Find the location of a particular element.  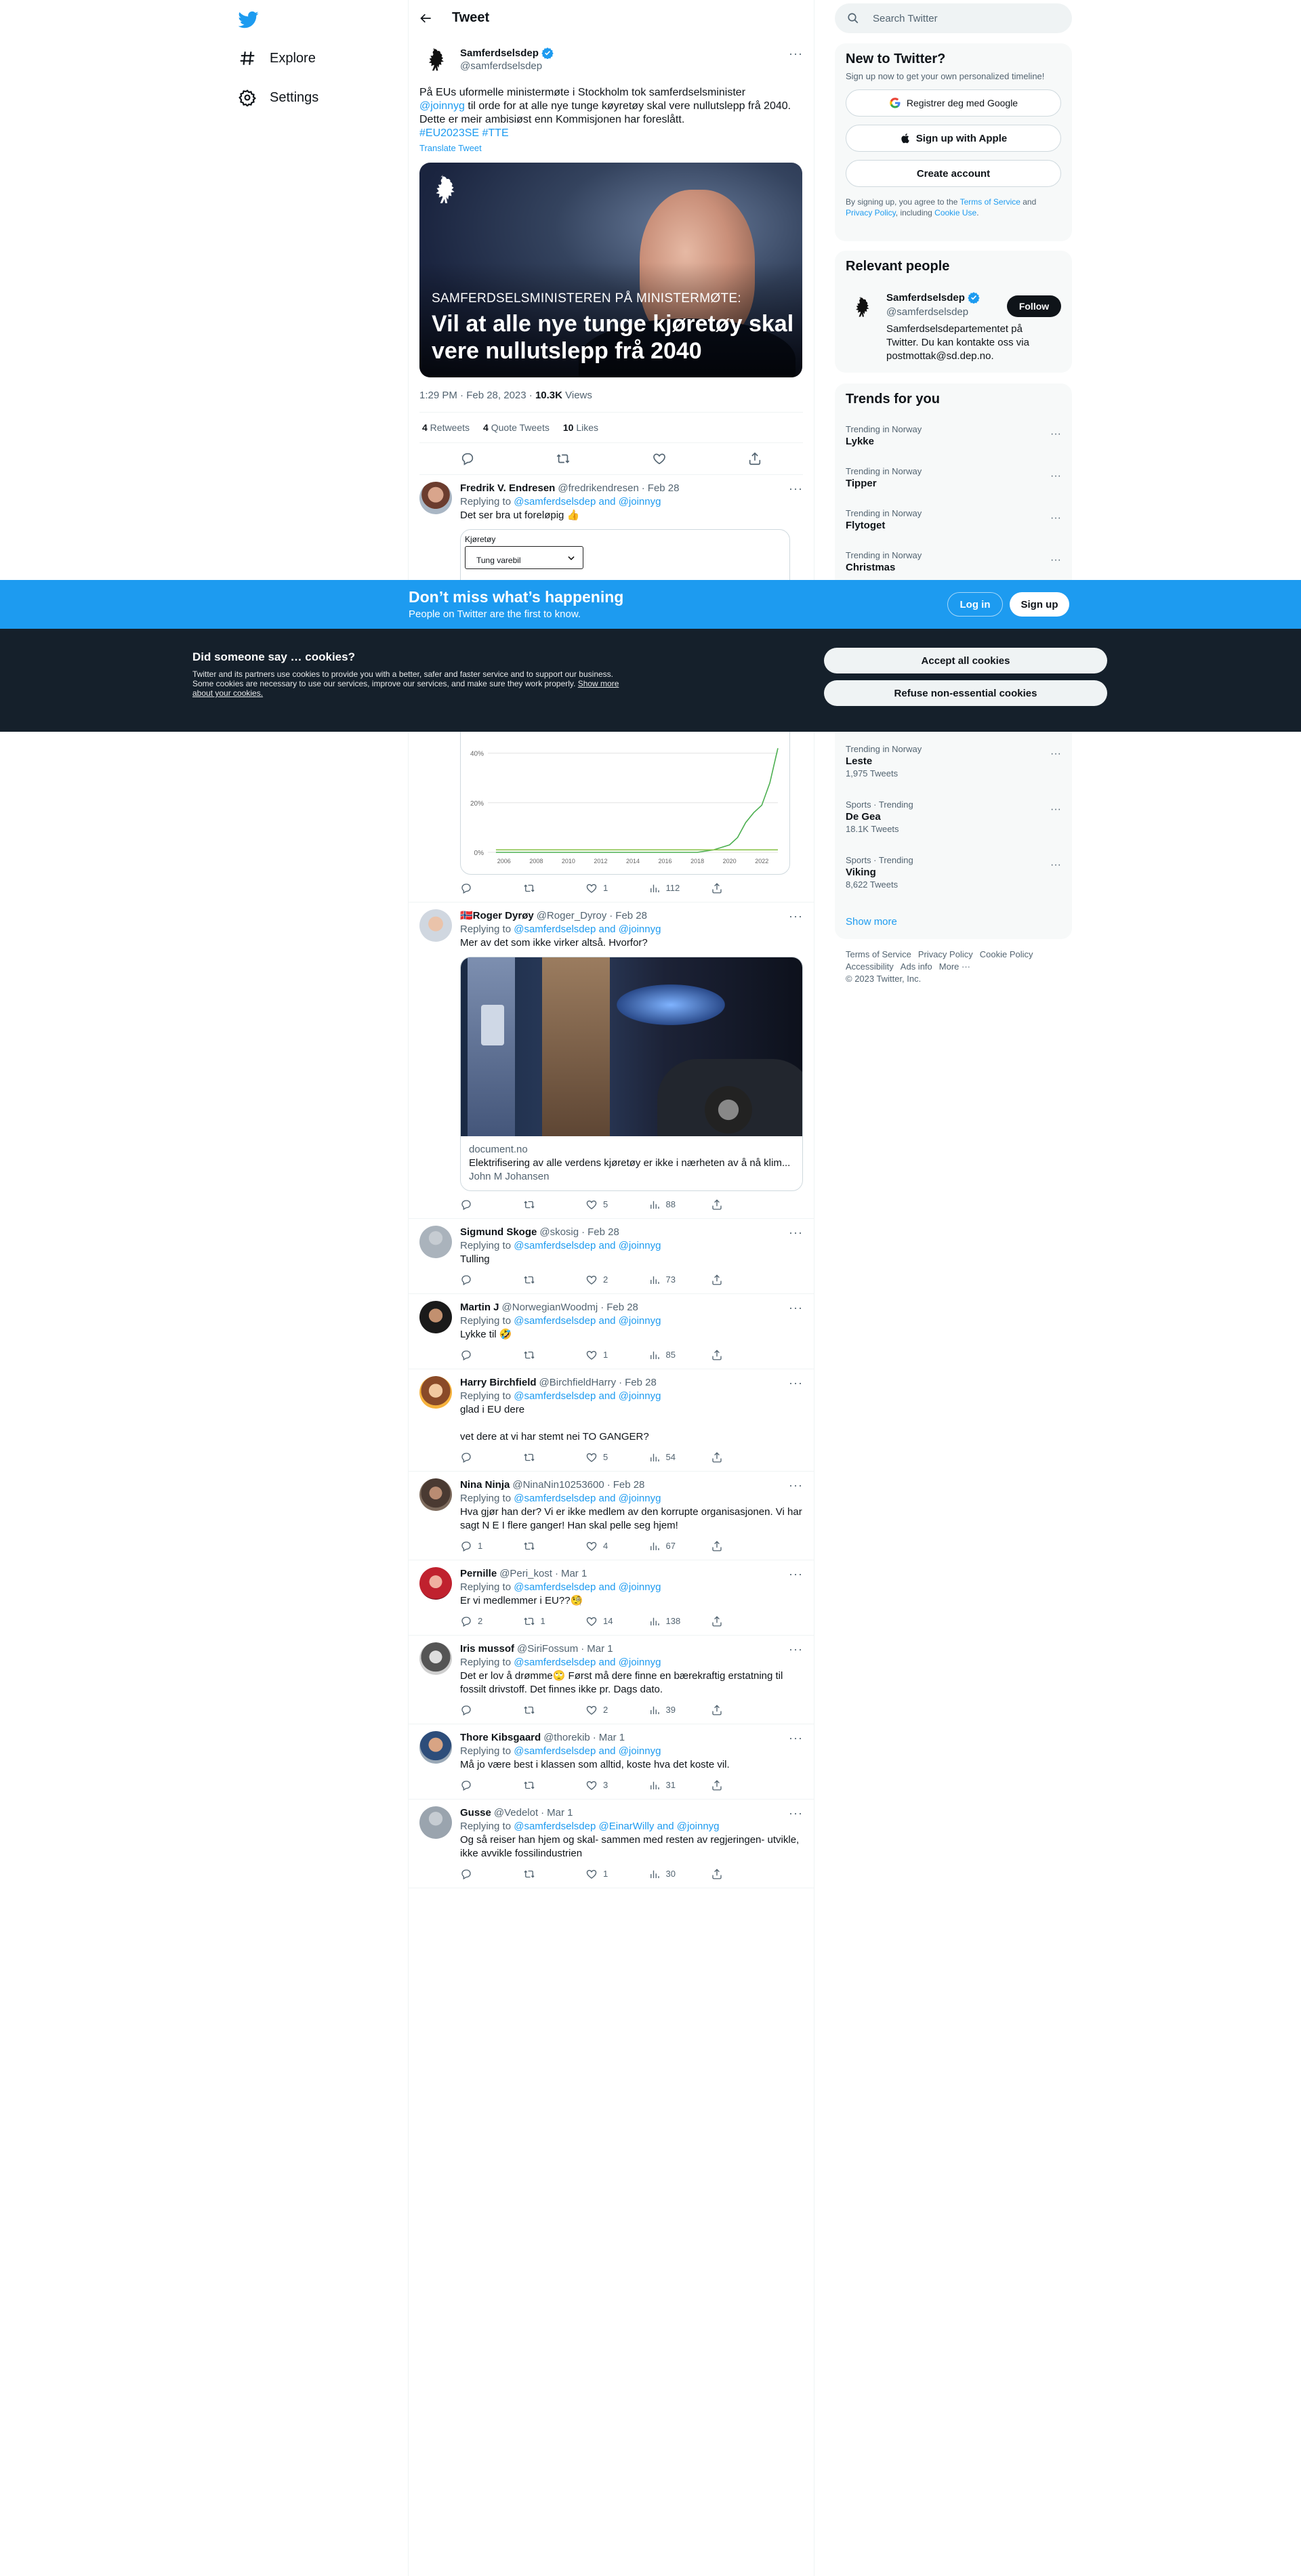

views-button: 54 is located at coordinates (668, 1457).